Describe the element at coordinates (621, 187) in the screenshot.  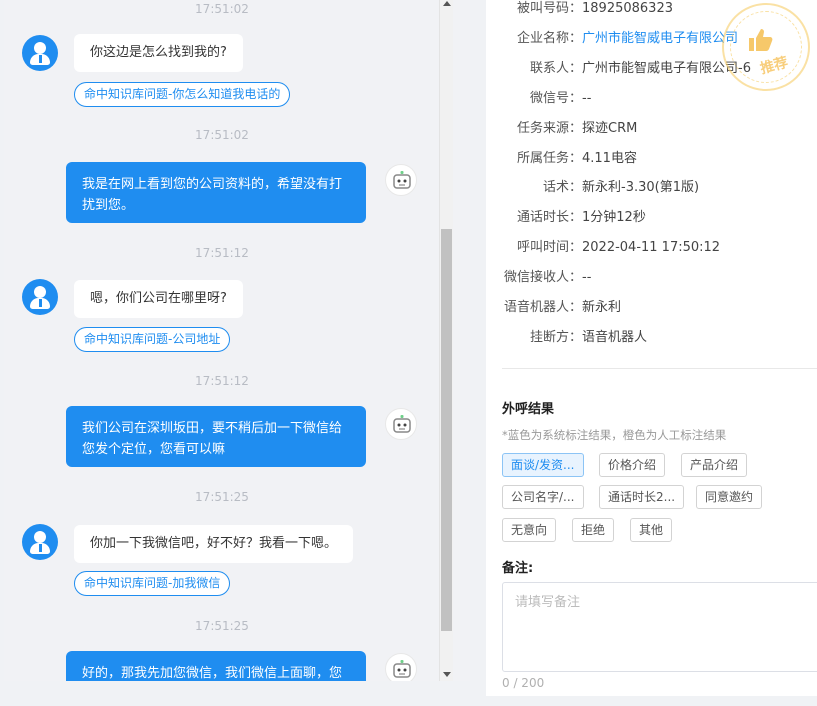
I see `info-row-script: 话术：新永利-3.30(第1版)` at that location.